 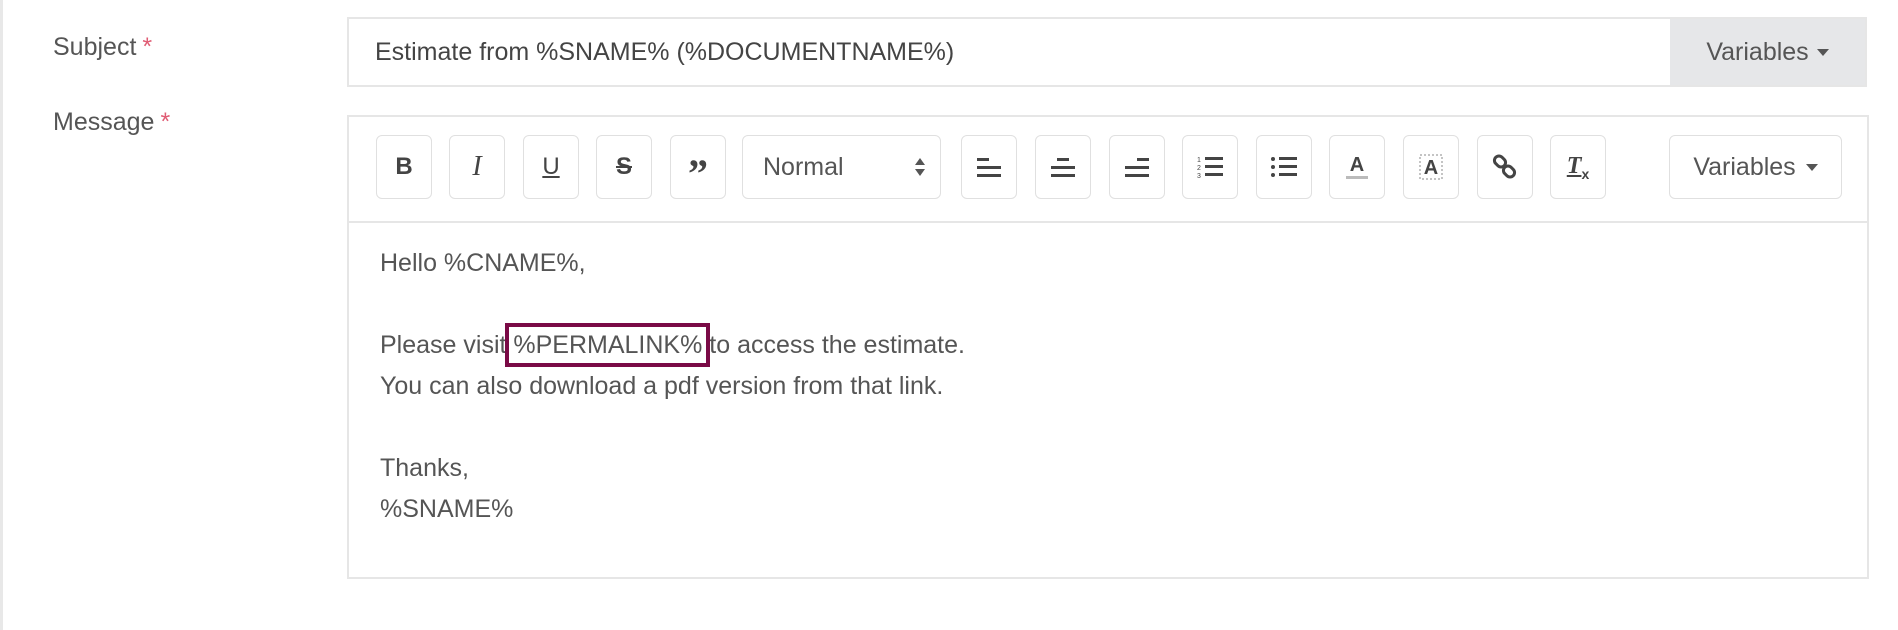 What do you see at coordinates (1199, 176) in the screenshot?
I see `svg-text: 3` at bounding box center [1199, 176].